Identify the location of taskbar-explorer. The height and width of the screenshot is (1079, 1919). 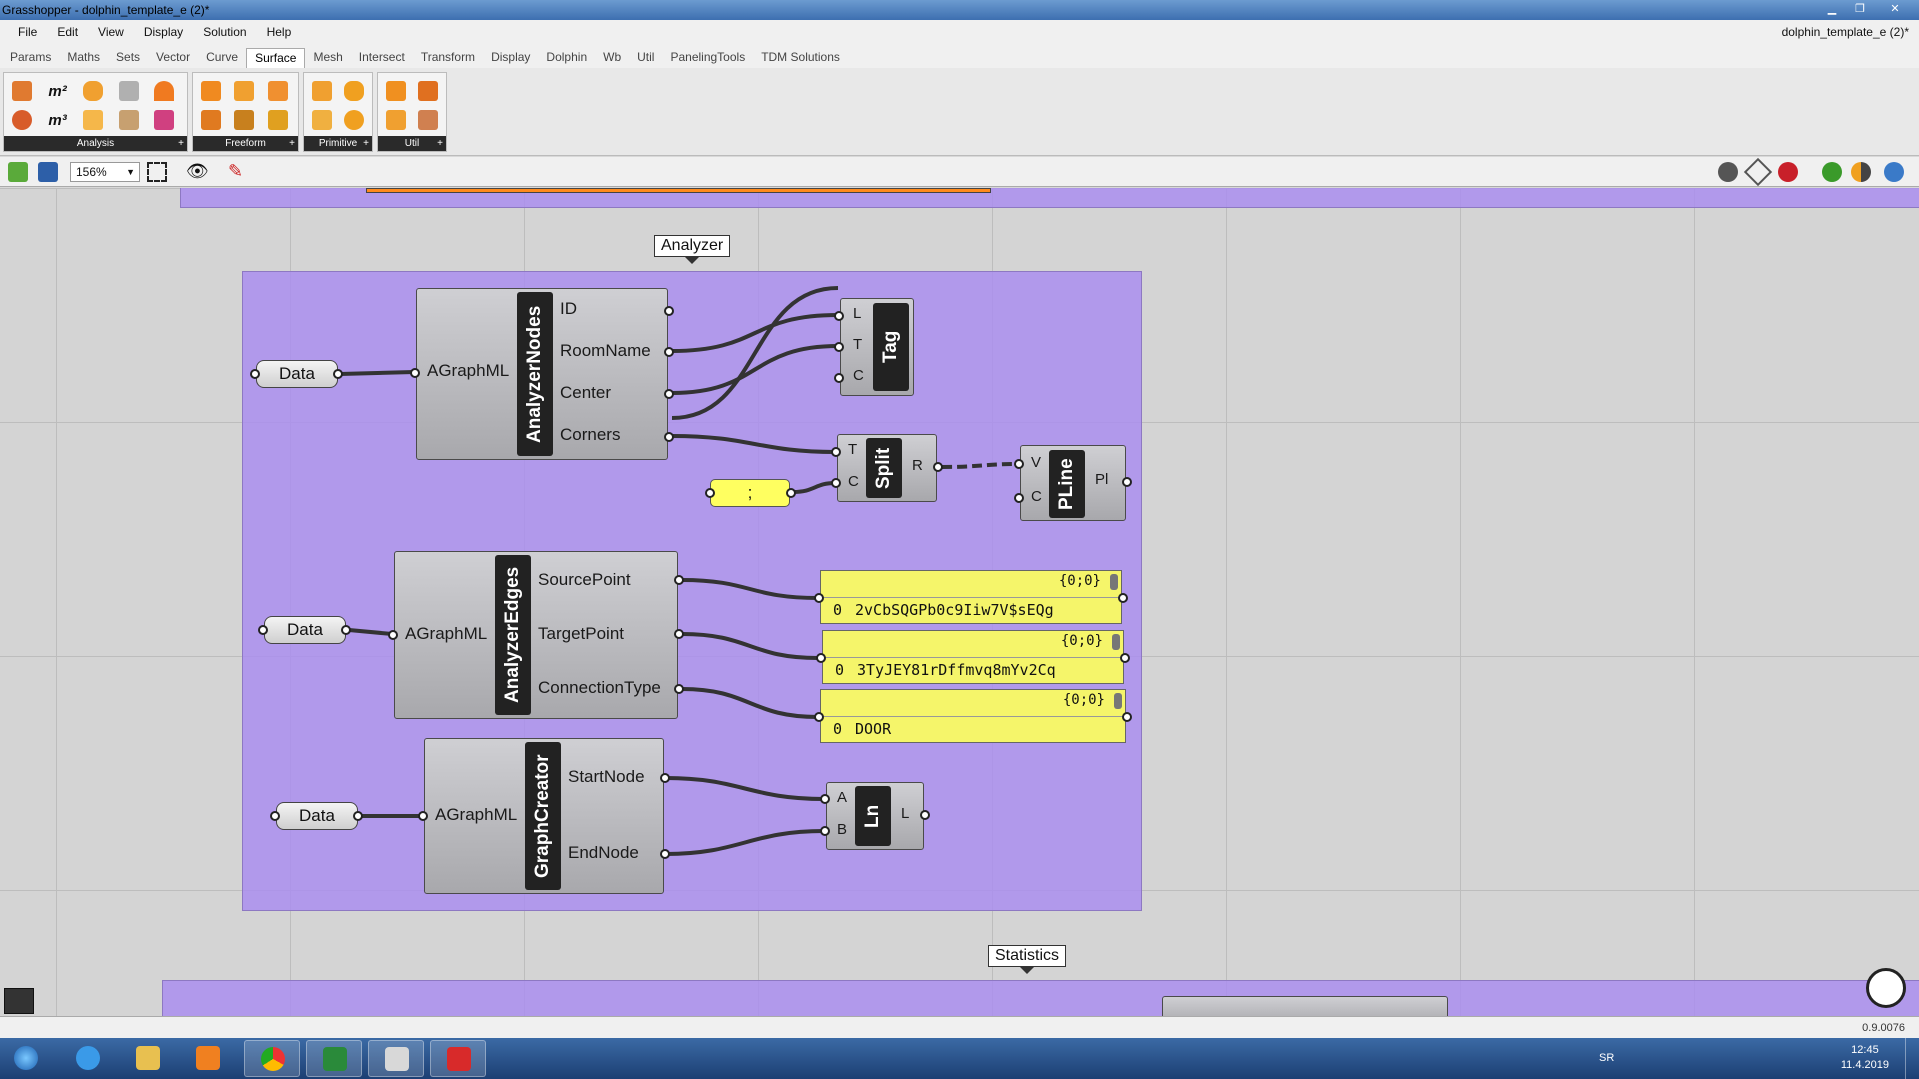
(148, 1058).